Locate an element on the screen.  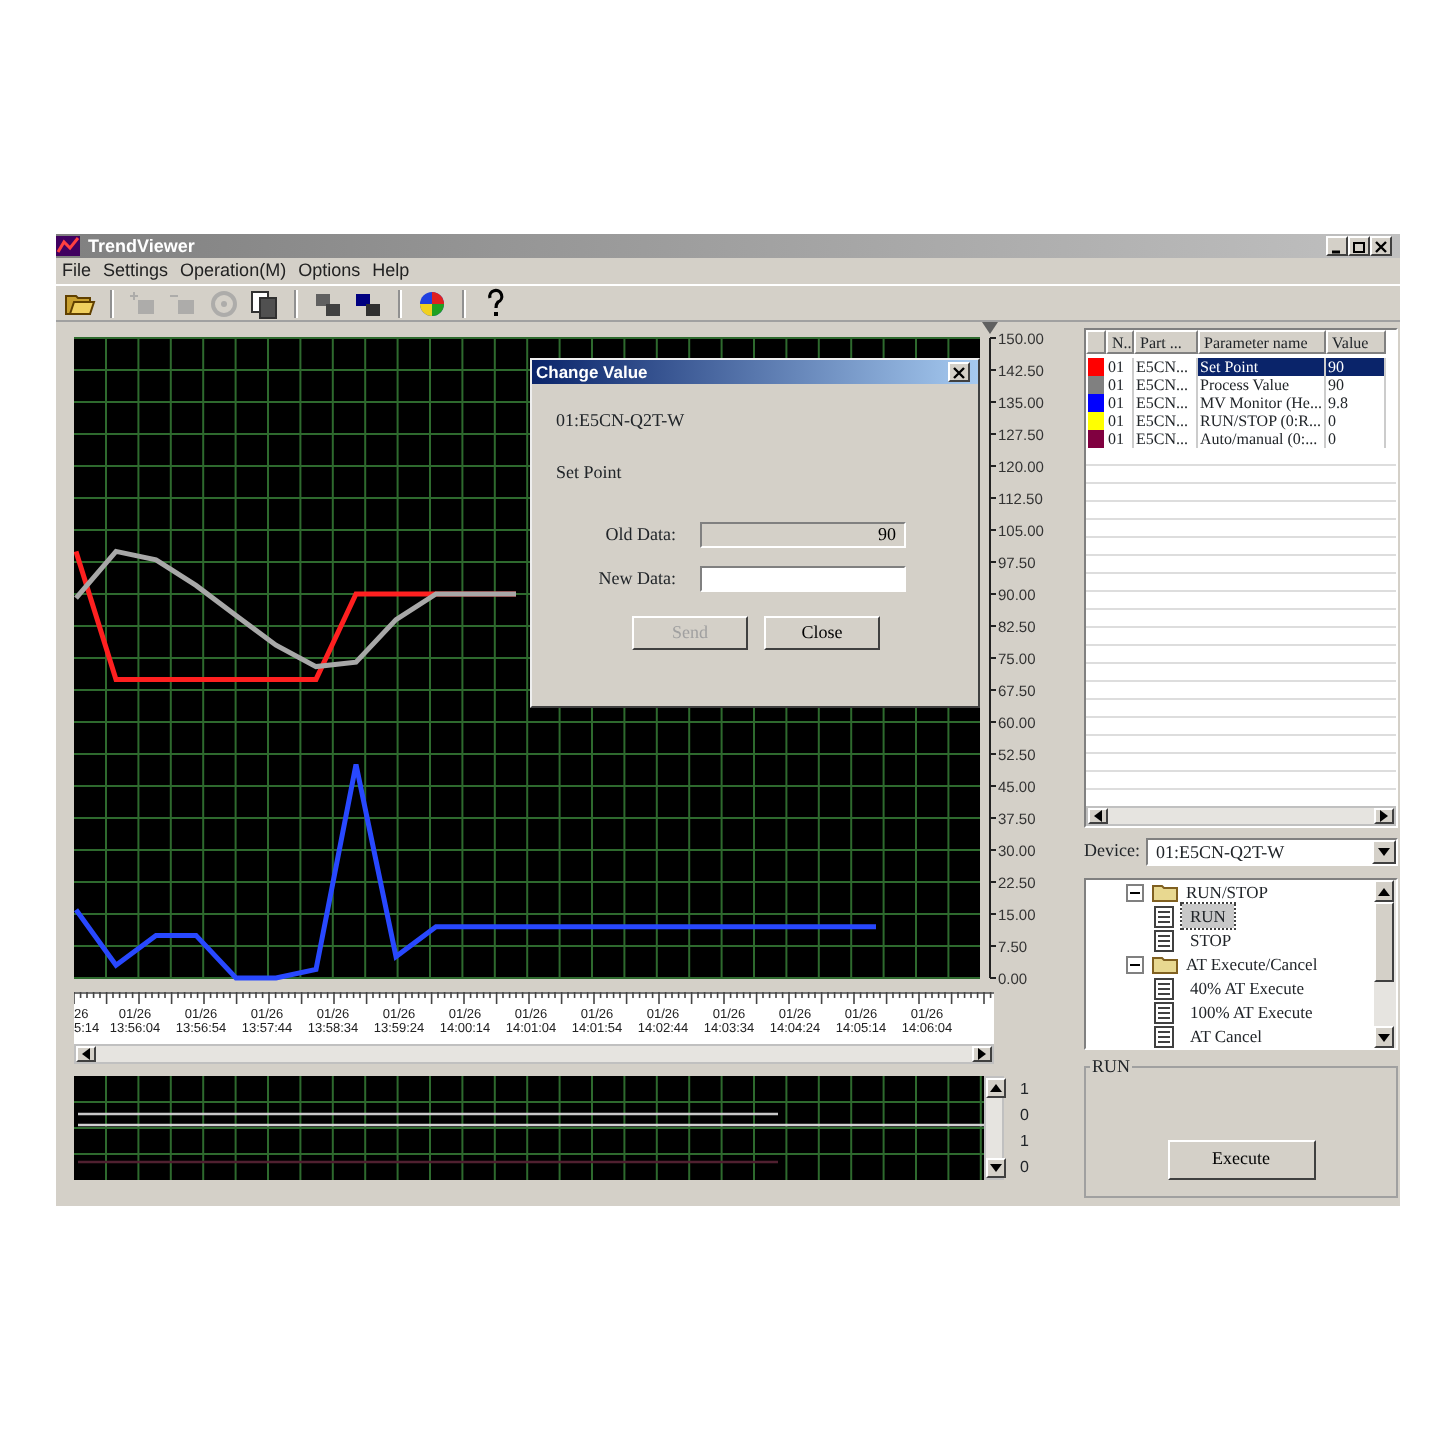
table-row: 01 E5CN... Process Value 90 is located at coordinates (1241, 385).